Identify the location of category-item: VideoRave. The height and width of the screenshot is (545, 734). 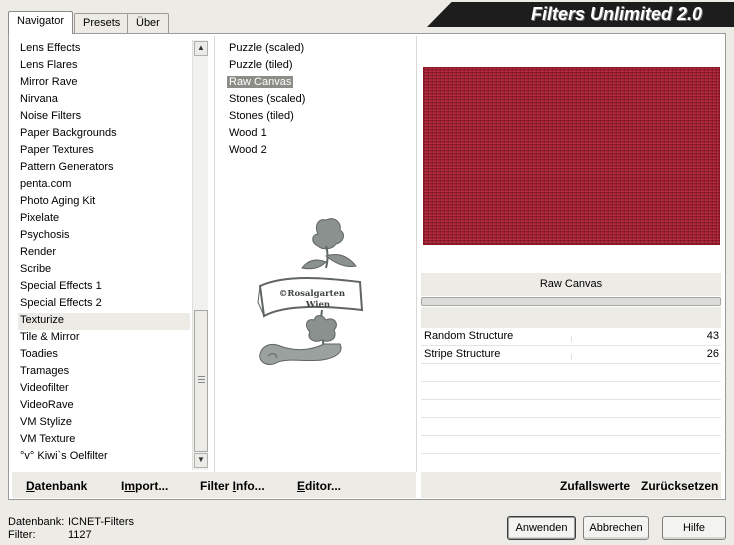
(105, 406).